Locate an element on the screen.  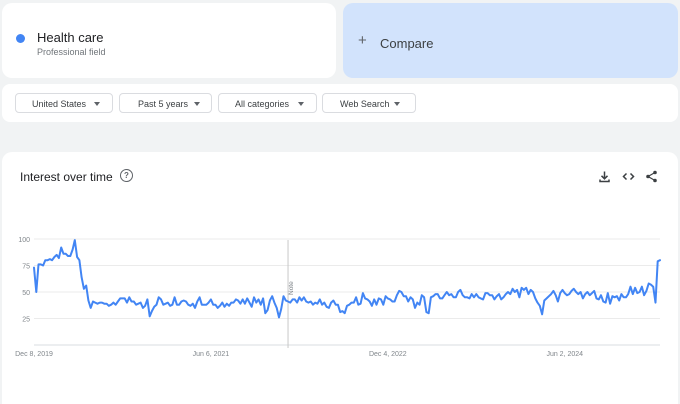
annotation-layer: Note is located at coordinates (291, 294).